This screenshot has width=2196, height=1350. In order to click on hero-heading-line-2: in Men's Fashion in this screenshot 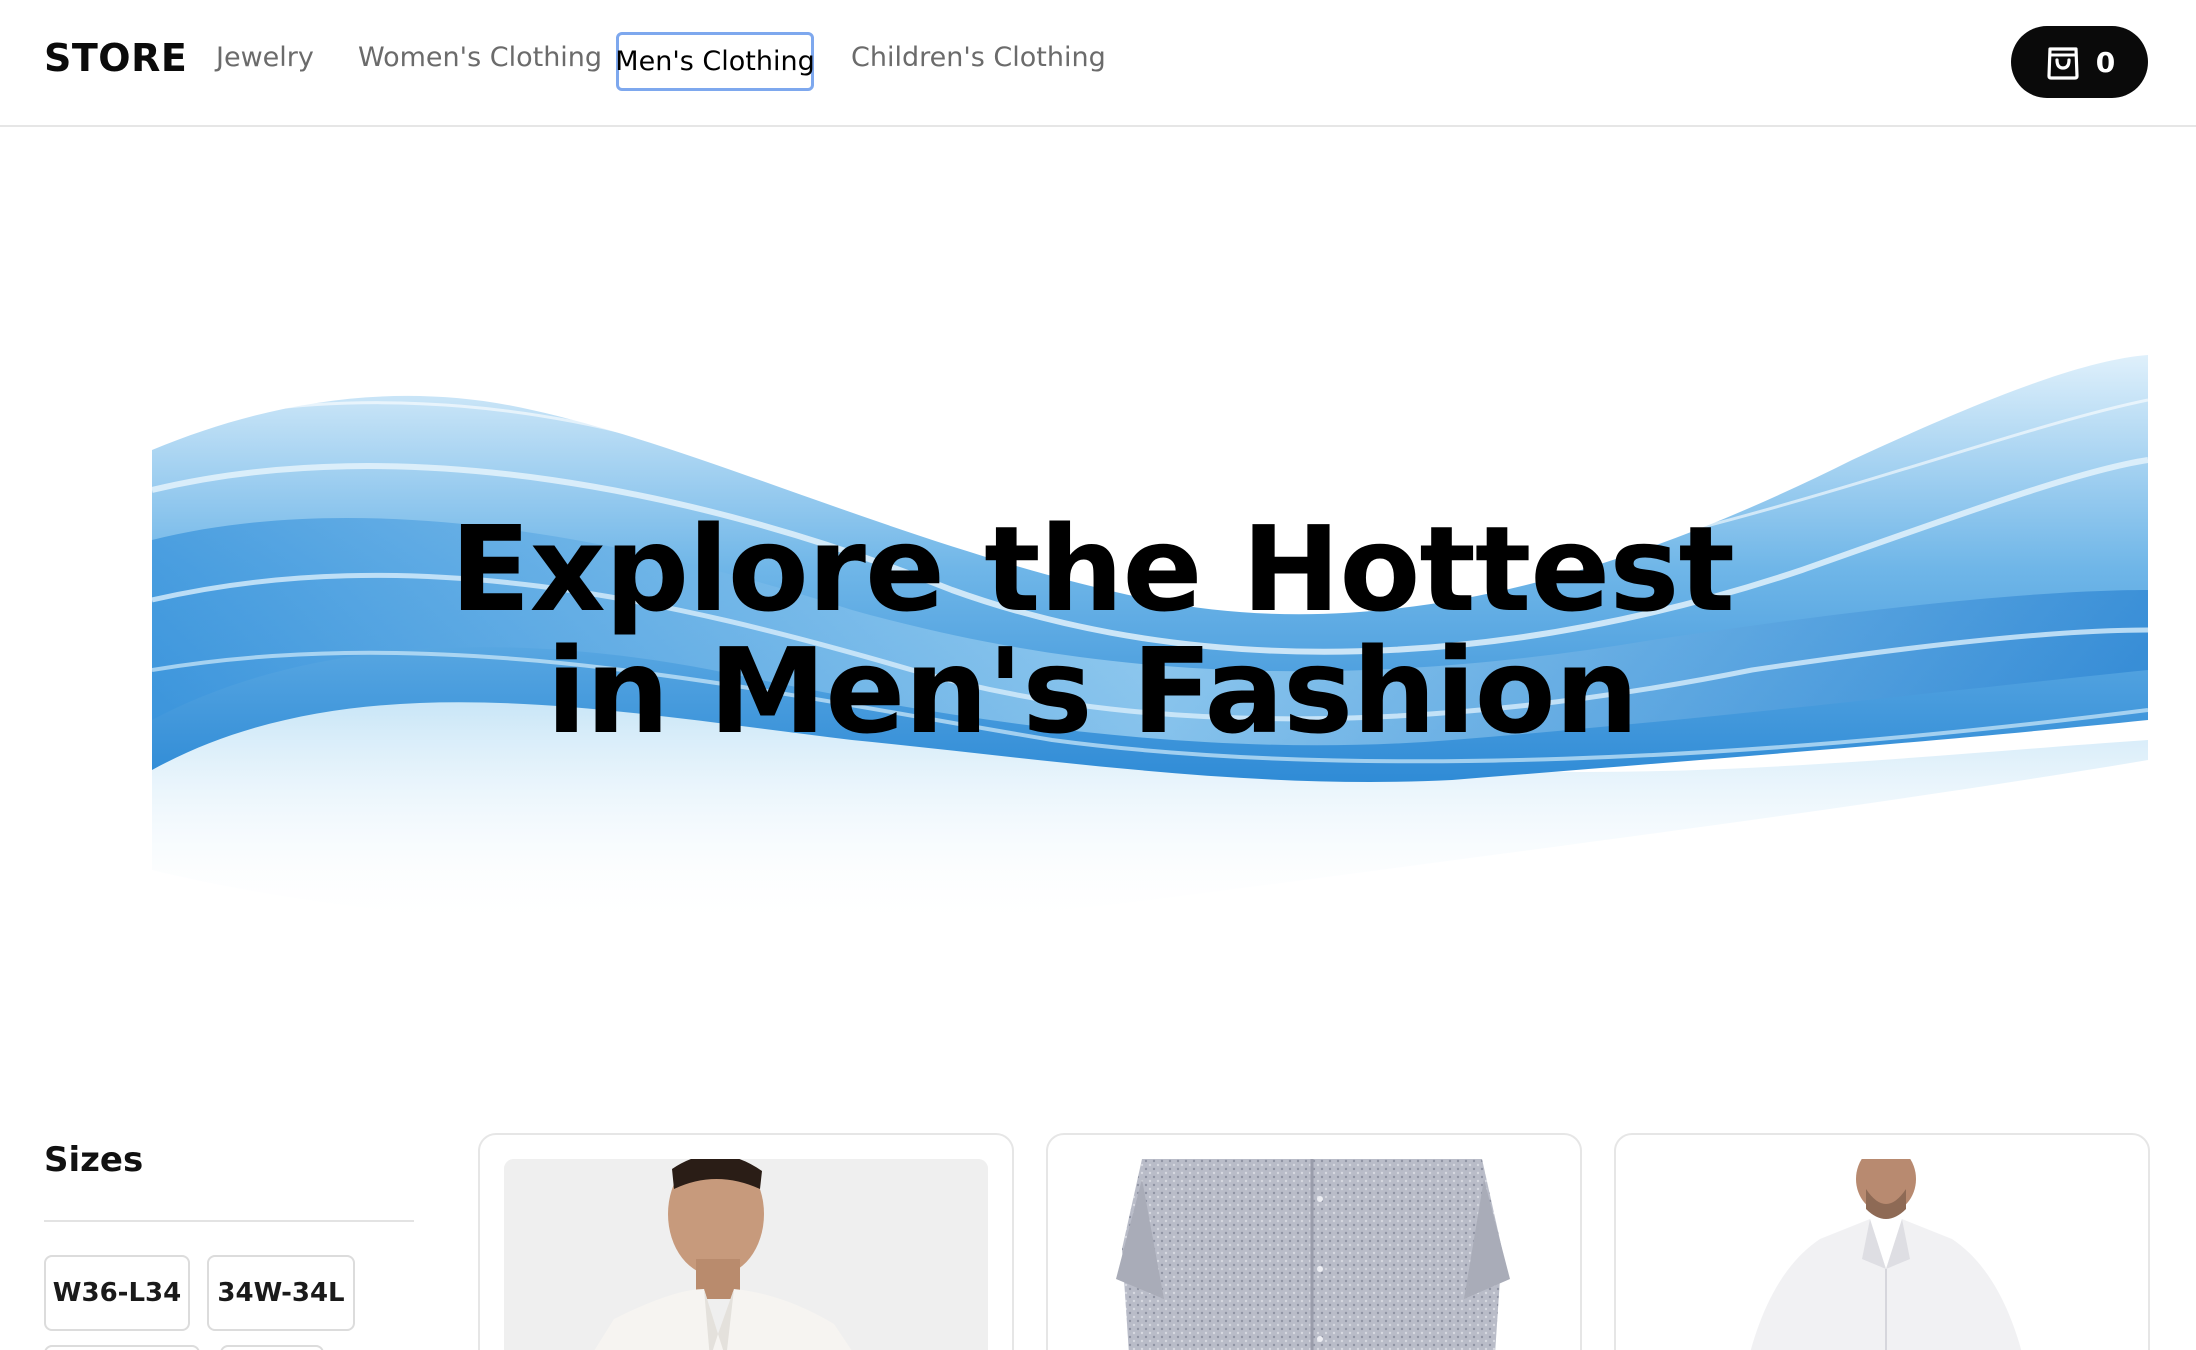, I will do `click(1092, 691)`.